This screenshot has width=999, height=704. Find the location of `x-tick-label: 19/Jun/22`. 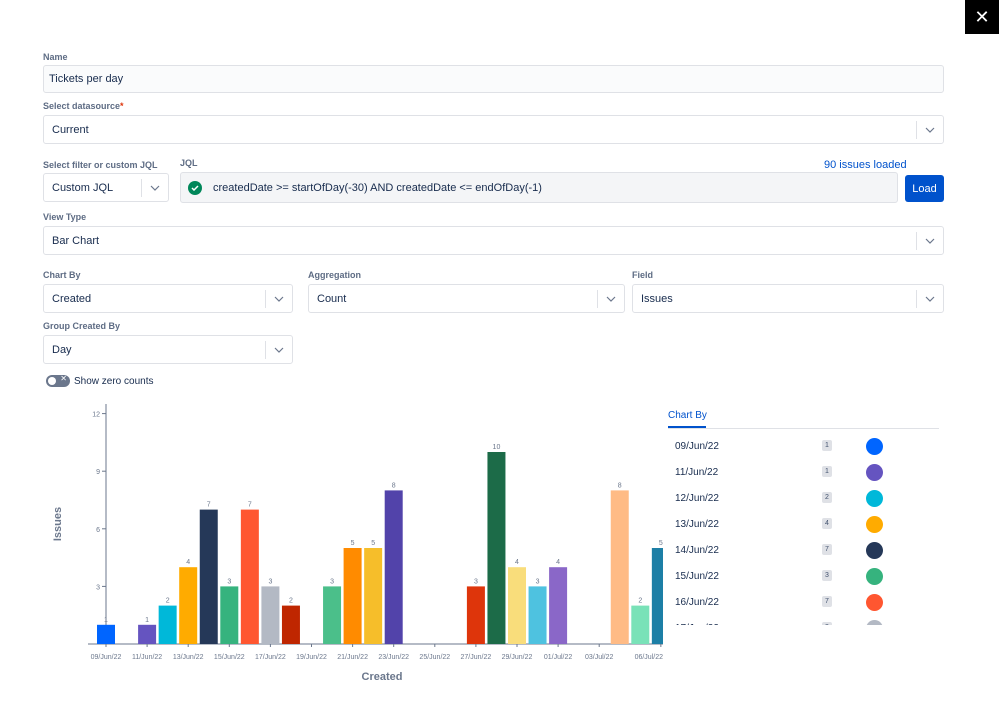

x-tick-label: 19/Jun/22 is located at coordinates (311, 657).